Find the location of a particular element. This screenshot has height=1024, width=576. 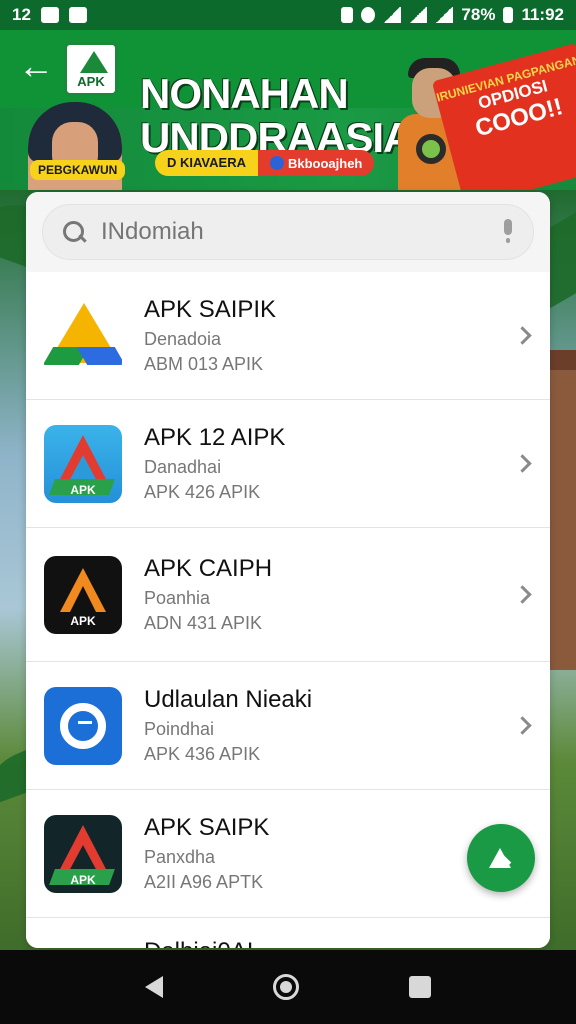

nav-home-icon is located at coordinates (286, 987).